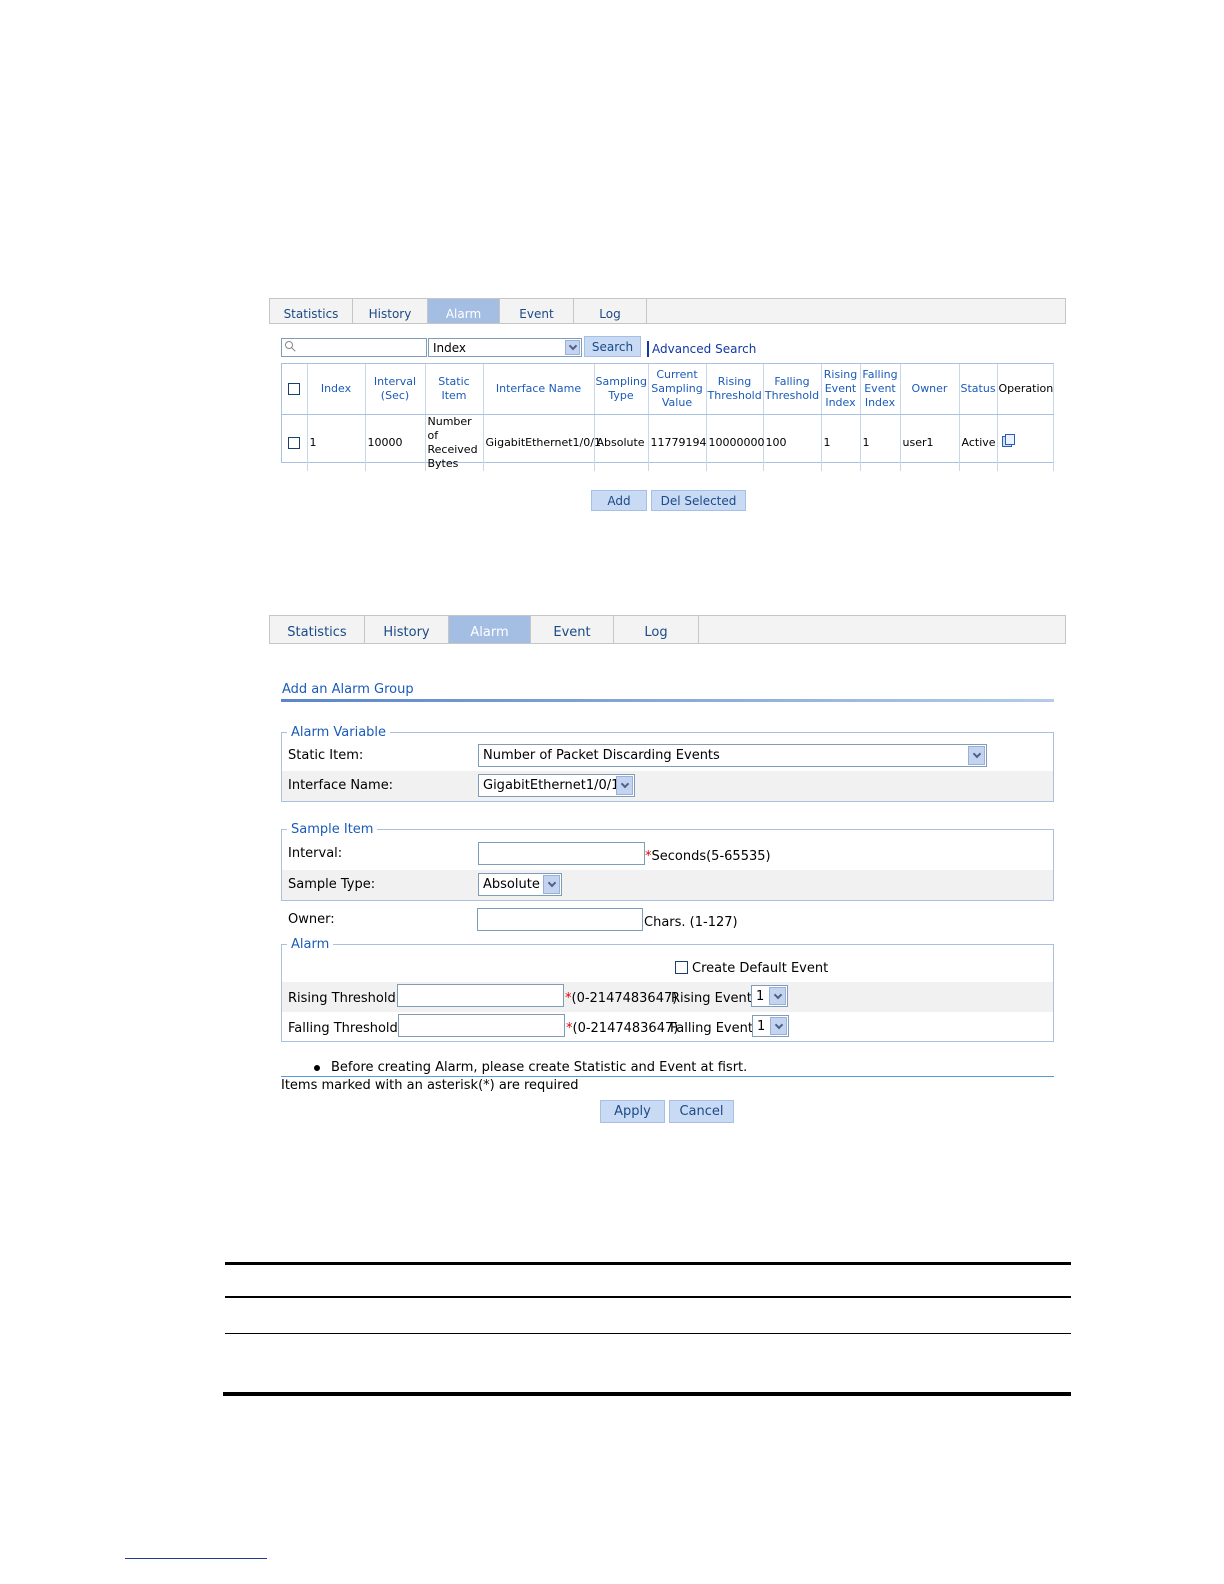  What do you see at coordinates (711, 856) in the screenshot?
I see `interval-hint-text: Seconds(5-65535)` at bounding box center [711, 856].